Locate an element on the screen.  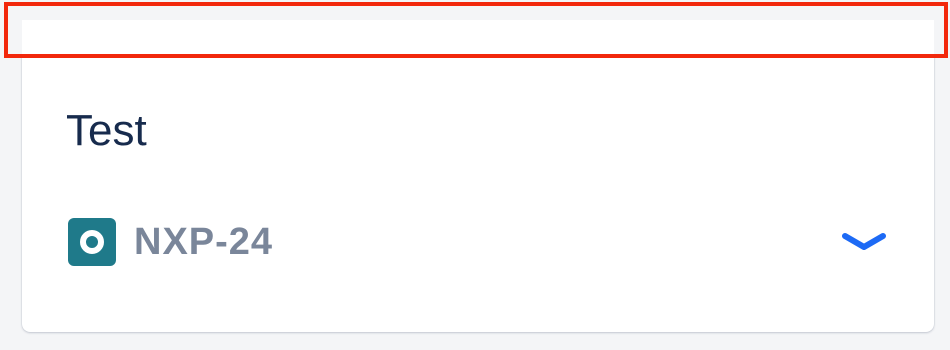
issue-type-icon is located at coordinates (92, 242).